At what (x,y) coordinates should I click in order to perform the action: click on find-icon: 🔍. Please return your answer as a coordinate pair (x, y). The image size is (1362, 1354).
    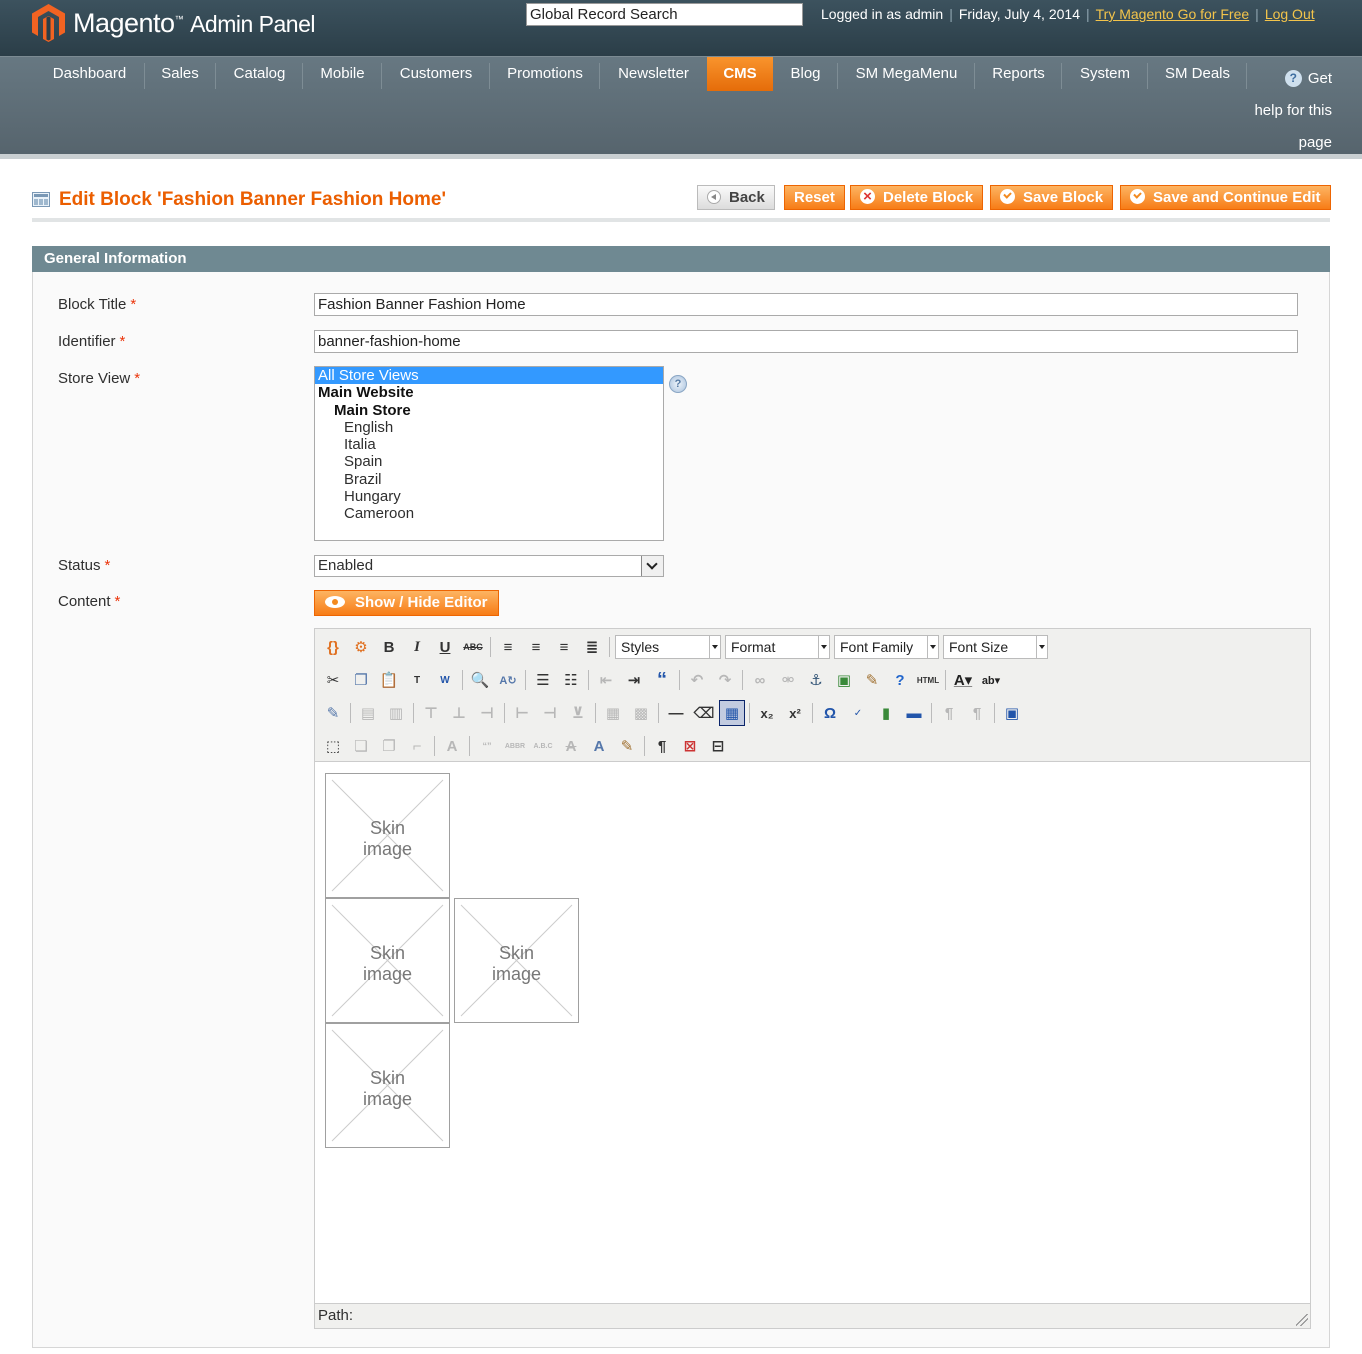
    Looking at the image, I should click on (480, 680).